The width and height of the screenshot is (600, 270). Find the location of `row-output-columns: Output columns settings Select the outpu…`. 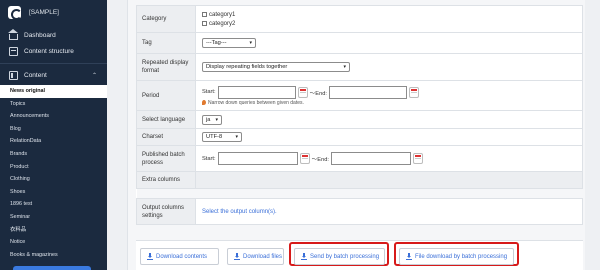

row-output-columns: Output columns settings Select the outpu… is located at coordinates (359, 211).